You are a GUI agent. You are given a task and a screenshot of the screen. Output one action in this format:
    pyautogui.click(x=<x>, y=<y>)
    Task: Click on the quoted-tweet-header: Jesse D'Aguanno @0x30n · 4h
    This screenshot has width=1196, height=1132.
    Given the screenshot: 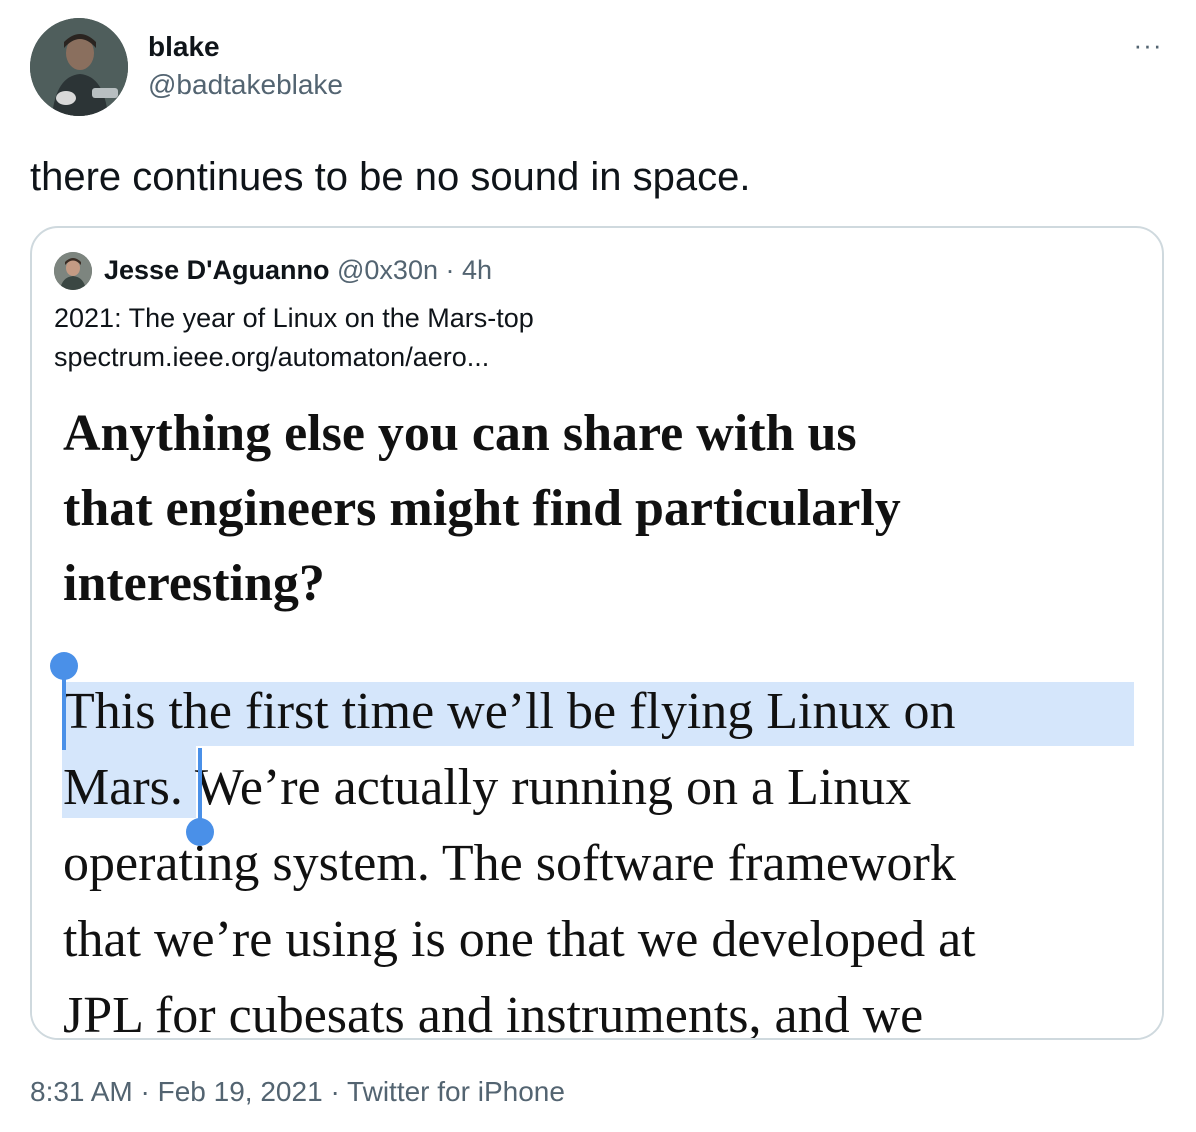 What is the action you would take?
    pyautogui.click(x=298, y=270)
    